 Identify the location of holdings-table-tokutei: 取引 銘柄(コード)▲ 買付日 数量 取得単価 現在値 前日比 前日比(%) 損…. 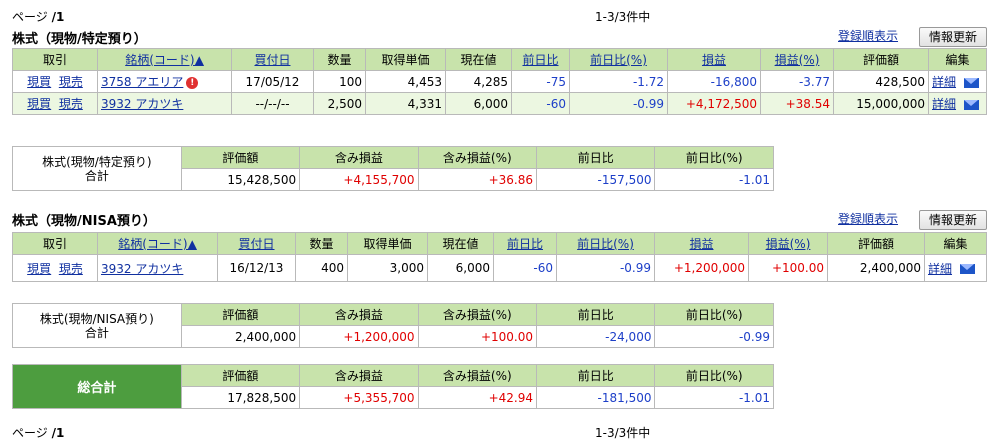
(499, 81).